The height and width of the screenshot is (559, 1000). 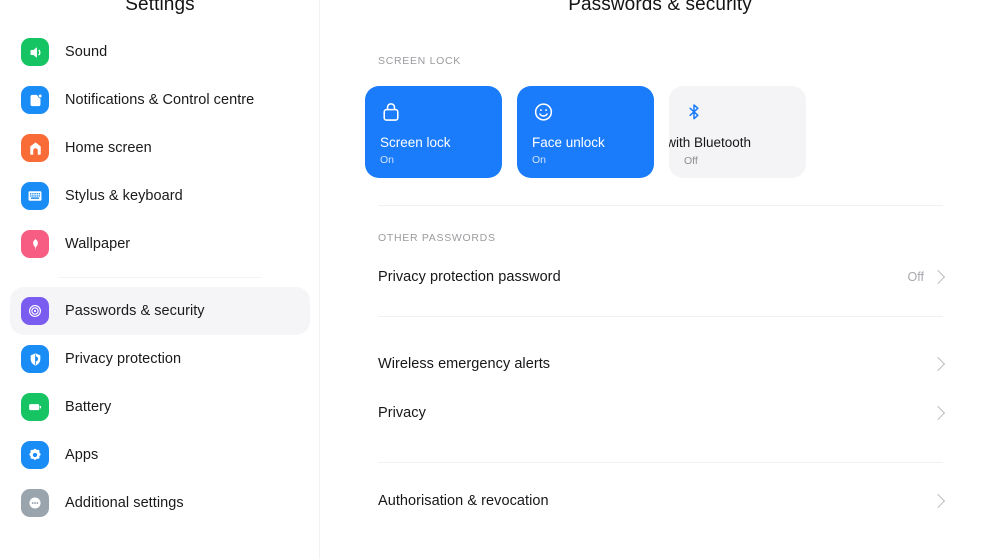 I want to click on apps-icon, so click(x=35, y=455).